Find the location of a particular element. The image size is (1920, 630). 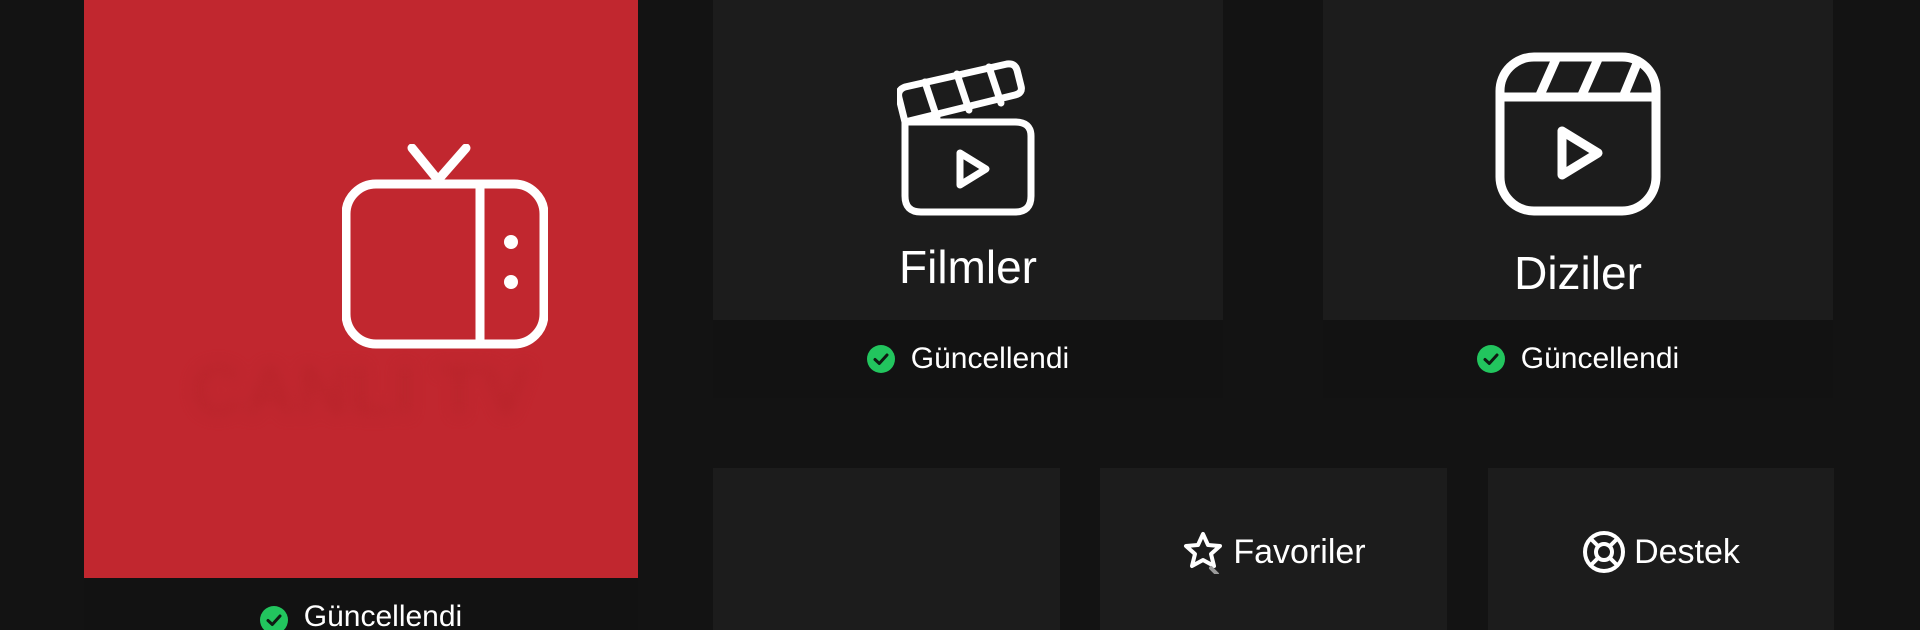

series-status: Güncellendi is located at coordinates (1578, 359).